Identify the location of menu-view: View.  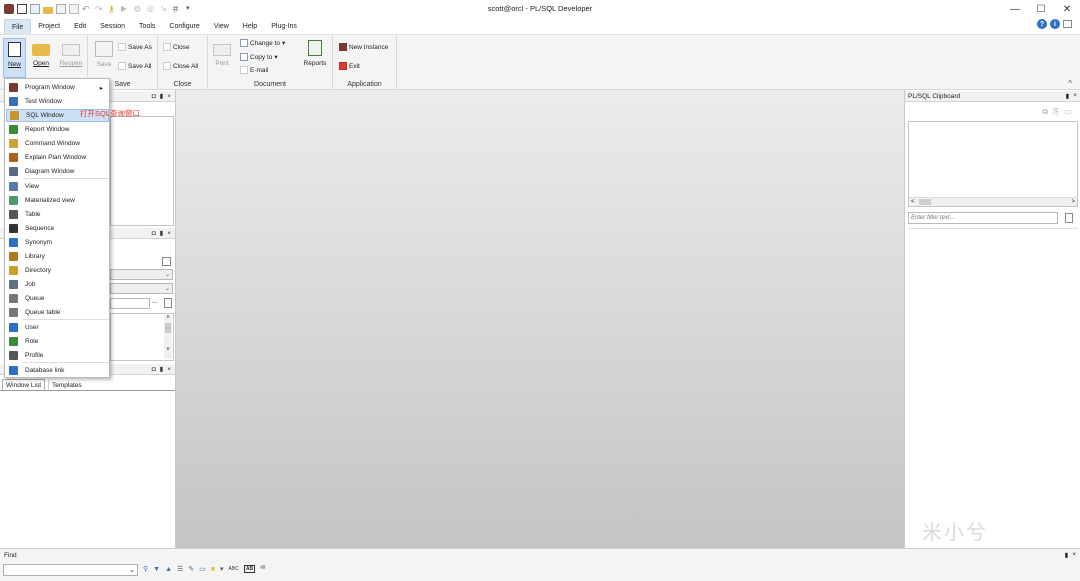
(221, 26).